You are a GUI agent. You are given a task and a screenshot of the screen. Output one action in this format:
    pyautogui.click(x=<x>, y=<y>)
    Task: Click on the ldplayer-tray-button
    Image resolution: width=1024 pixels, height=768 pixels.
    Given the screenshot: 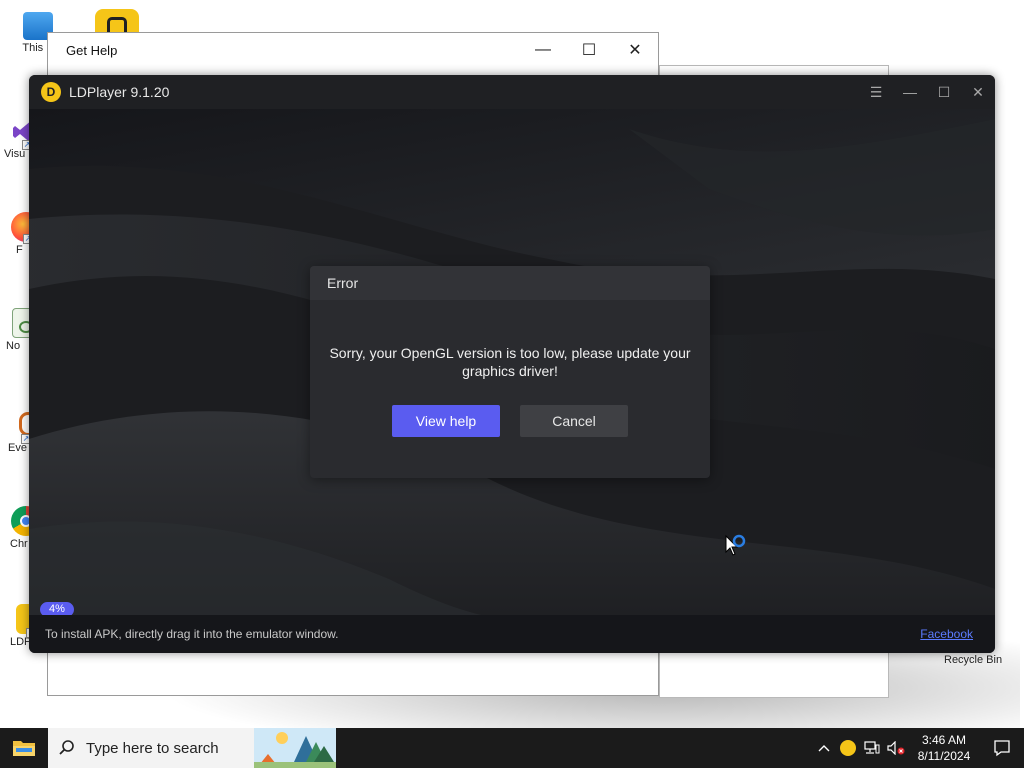 What is the action you would take?
    pyautogui.click(x=848, y=748)
    